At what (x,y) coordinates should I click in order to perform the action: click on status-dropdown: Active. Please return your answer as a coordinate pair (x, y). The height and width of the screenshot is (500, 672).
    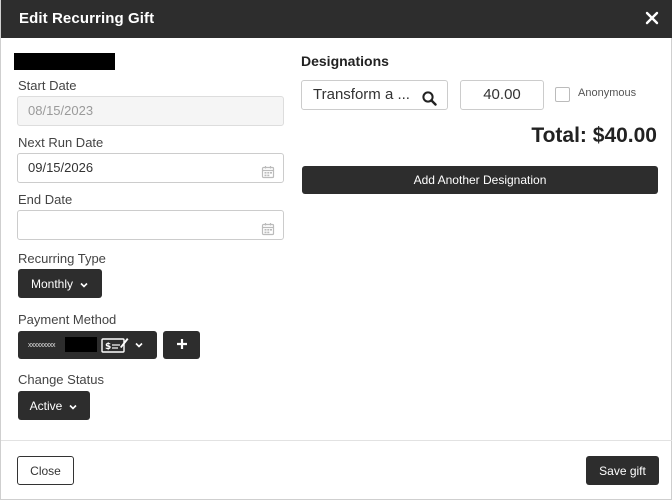
    Looking at the image, I should click on (54, 405).